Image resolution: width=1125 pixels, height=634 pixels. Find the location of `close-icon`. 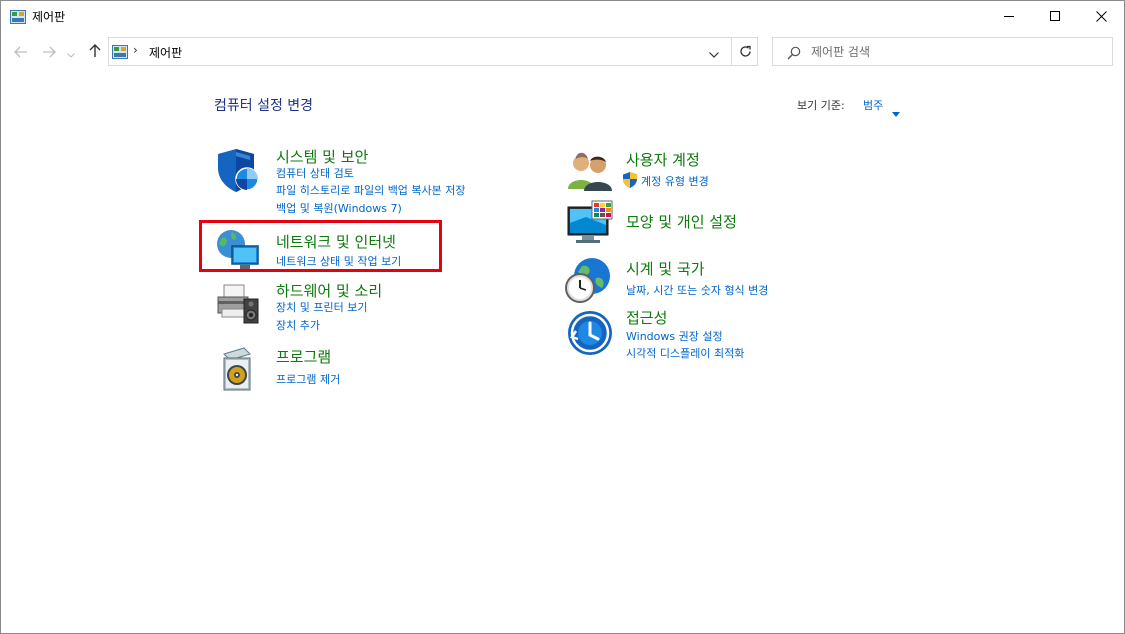

close-icon is located at coordinates (1101, 16).